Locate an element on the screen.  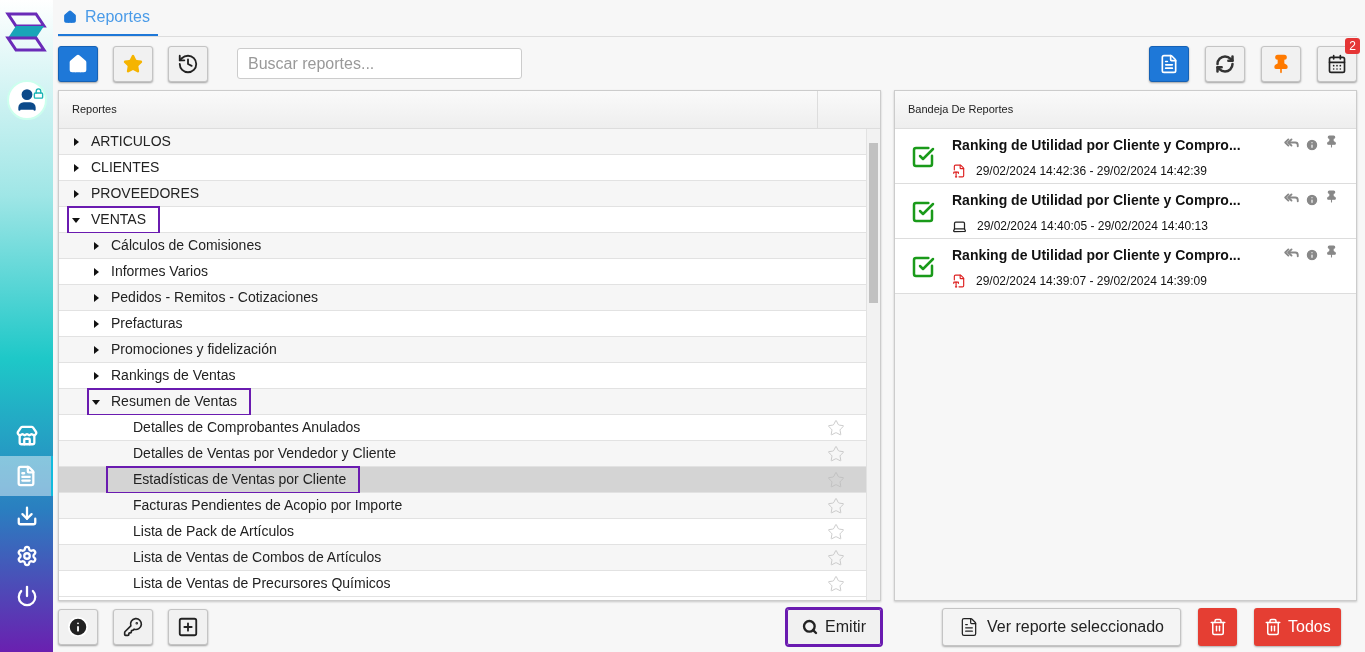
tray-item: Ranking de Utilidad por Cliente y Compro... 29/02/2024 14:42:36 - 29/02/2024 14:42:39 is located at coordinates (1125, 156).